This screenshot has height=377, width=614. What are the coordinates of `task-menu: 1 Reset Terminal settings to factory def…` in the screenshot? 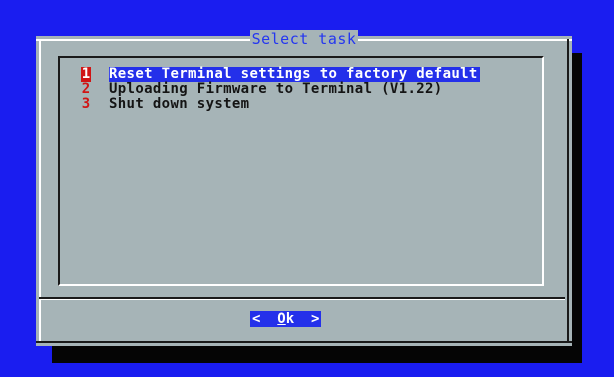 It's located at (280, 89).